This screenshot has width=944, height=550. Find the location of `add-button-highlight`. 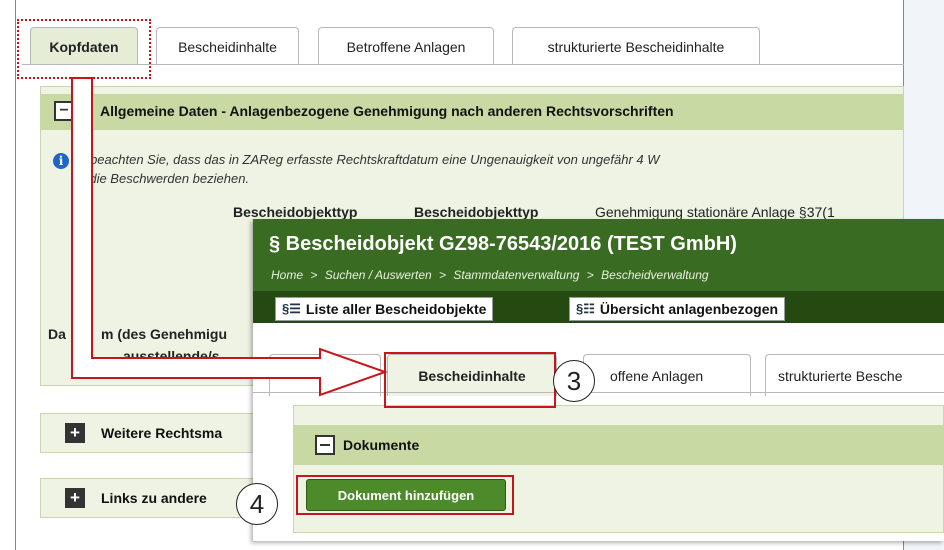

add-button-highlight is located at coordinates (405, 495).